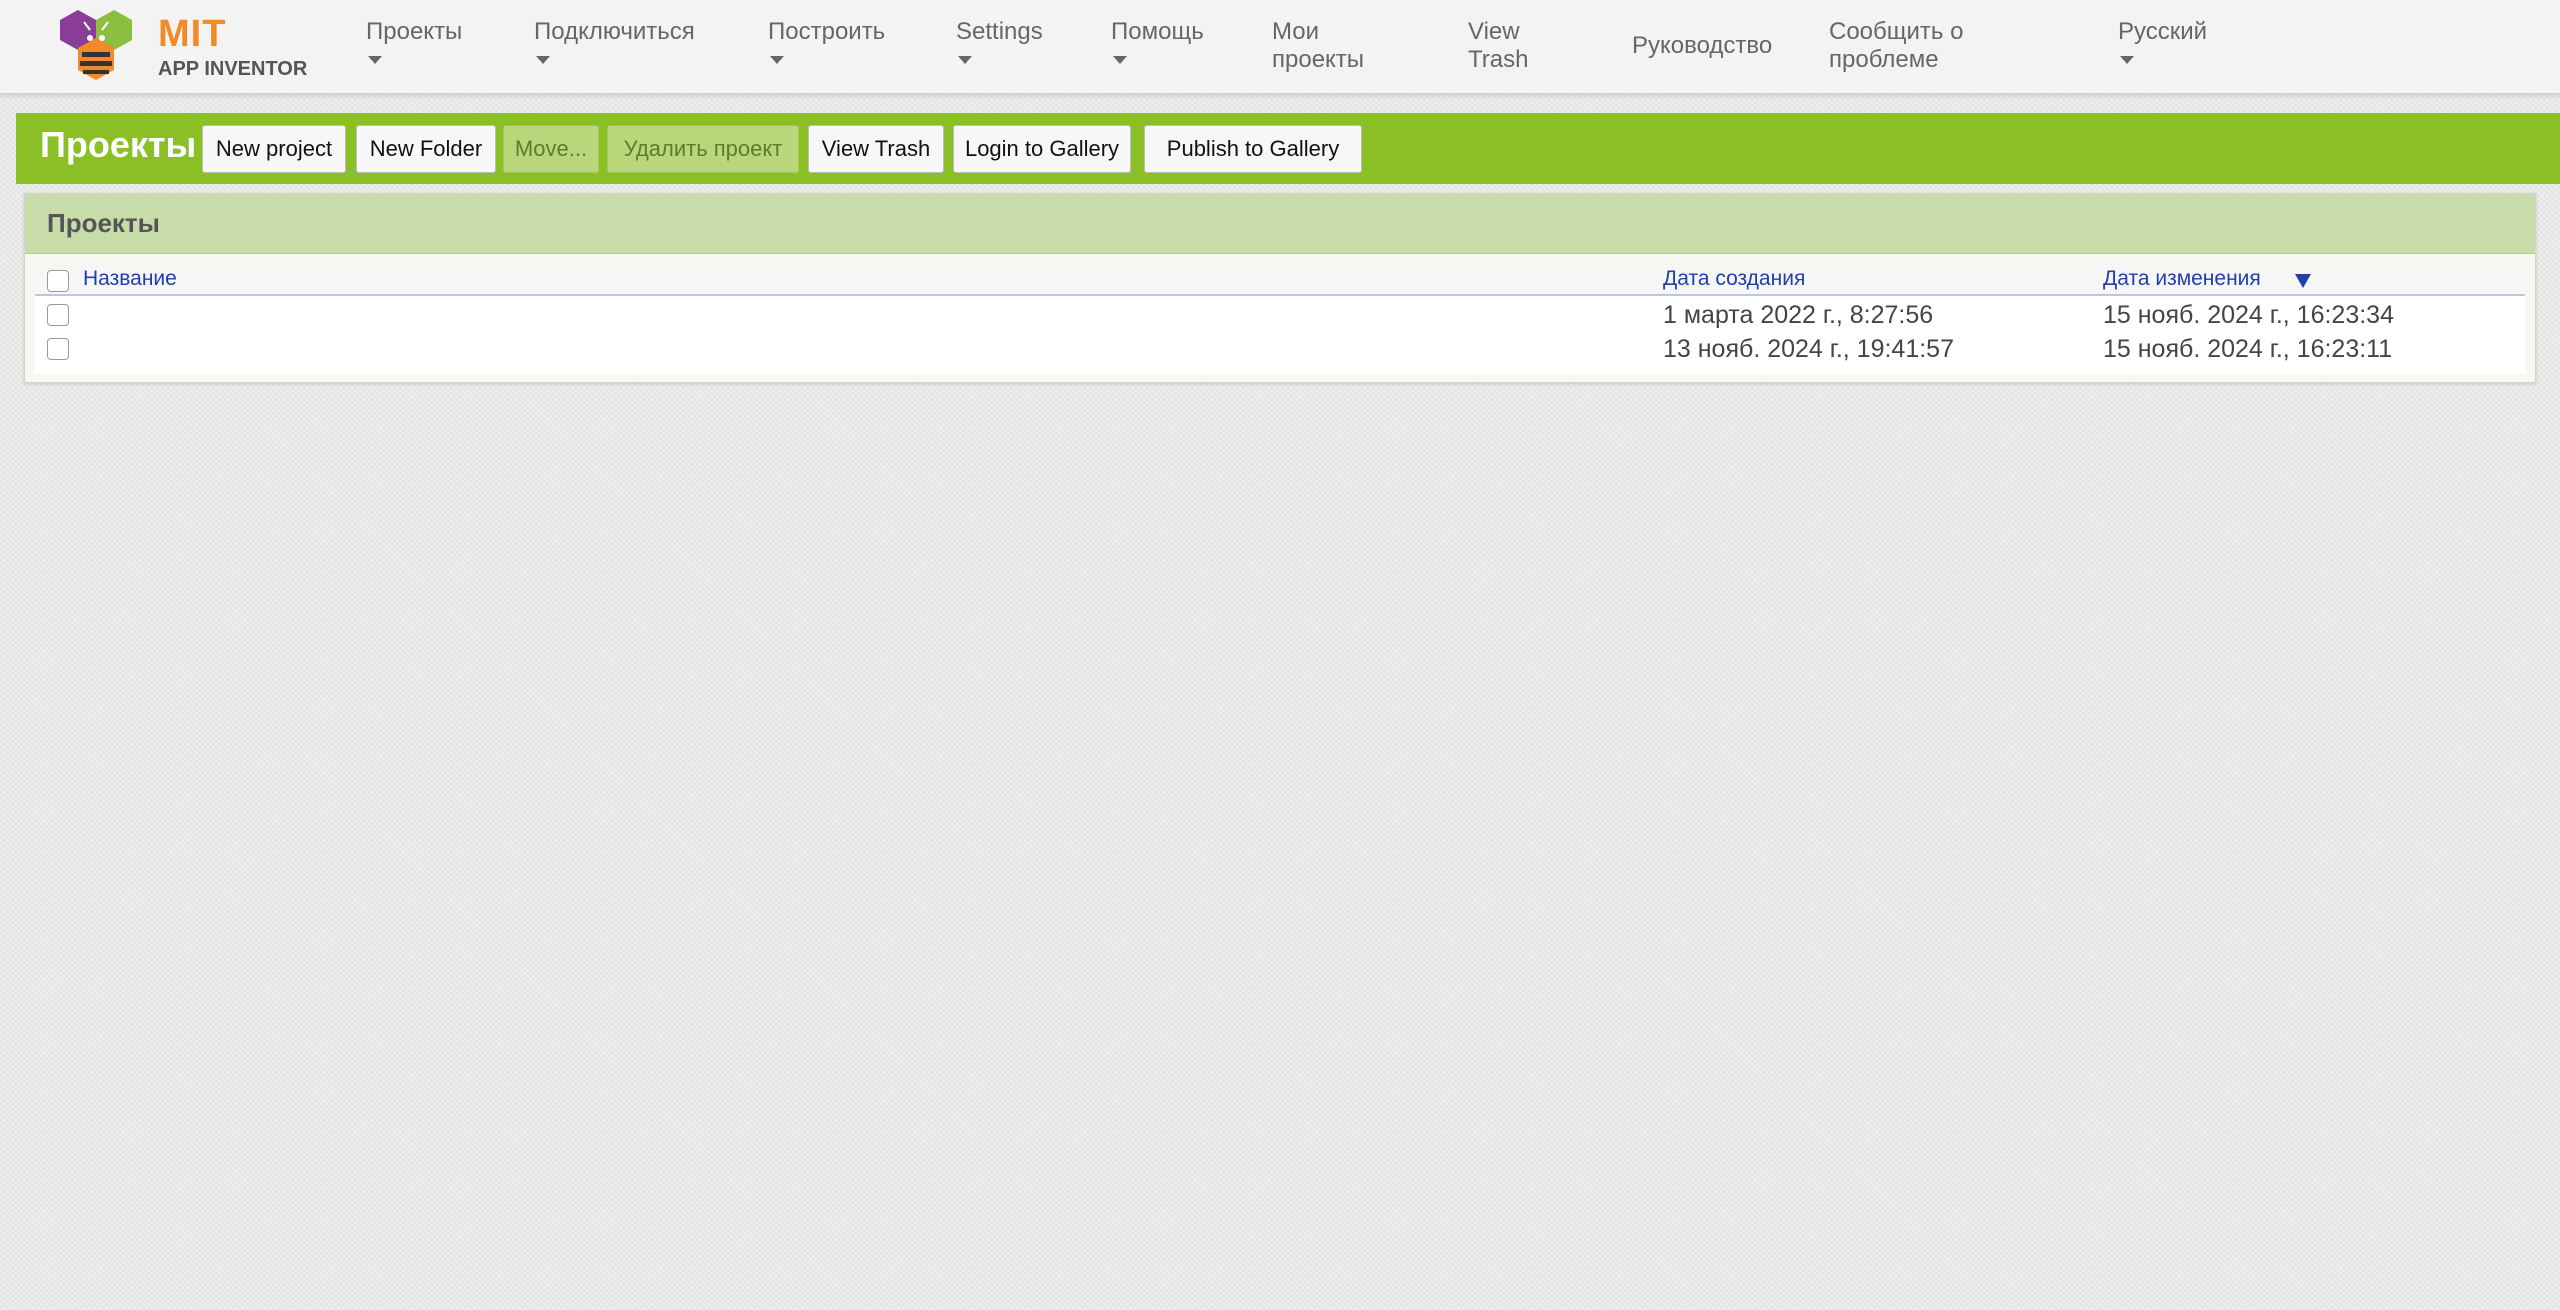  I want to click on logo-app-inventor-text: APP INVENTOR, so click(233, 69).